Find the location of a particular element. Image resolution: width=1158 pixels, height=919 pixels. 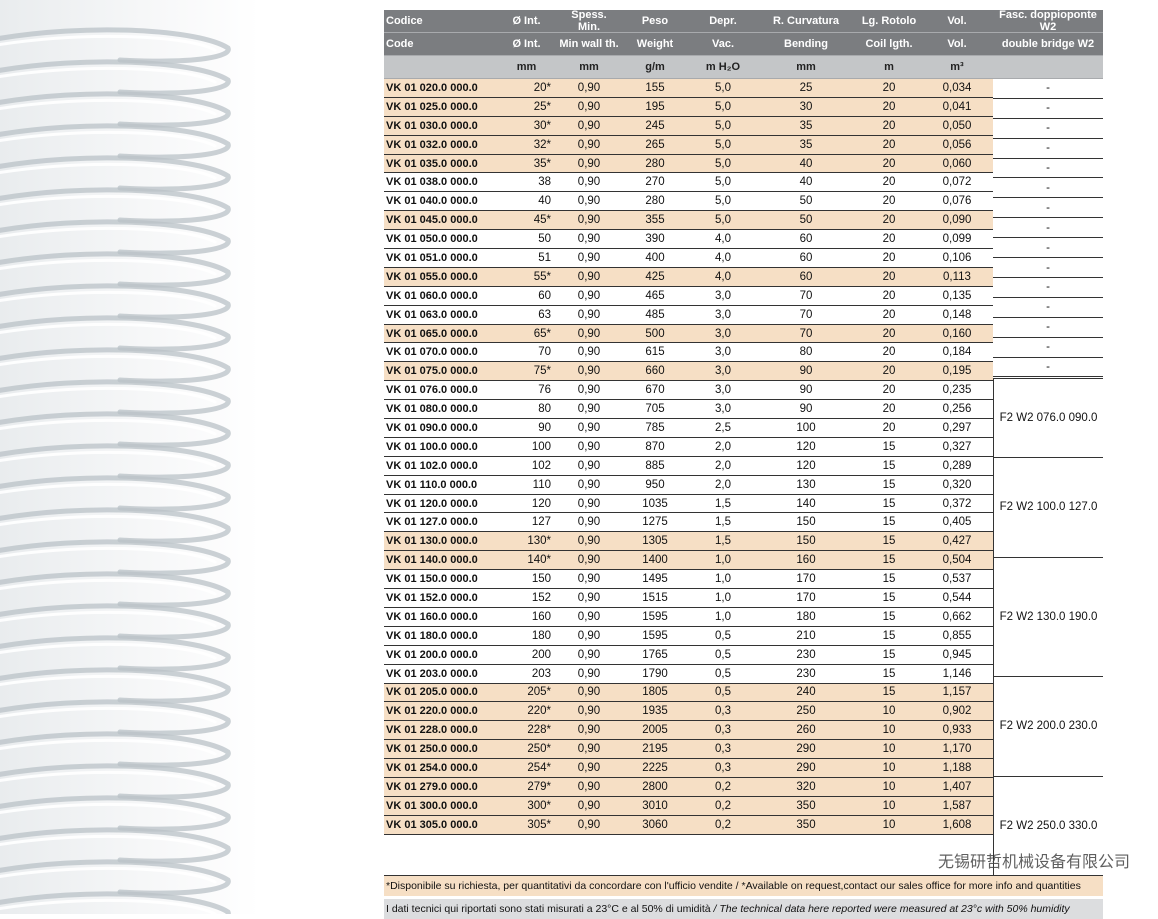

cell-w: 1305 is located at coordinates (655, 541).